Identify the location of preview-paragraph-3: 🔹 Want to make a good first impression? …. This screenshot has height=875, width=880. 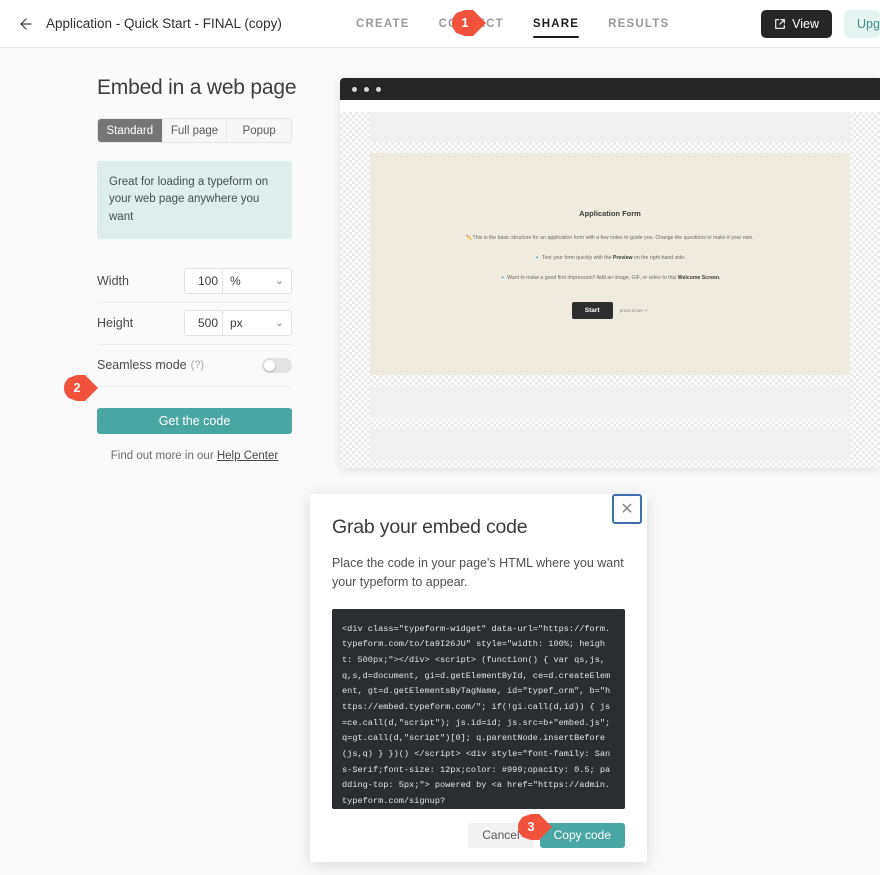
(609, 278).